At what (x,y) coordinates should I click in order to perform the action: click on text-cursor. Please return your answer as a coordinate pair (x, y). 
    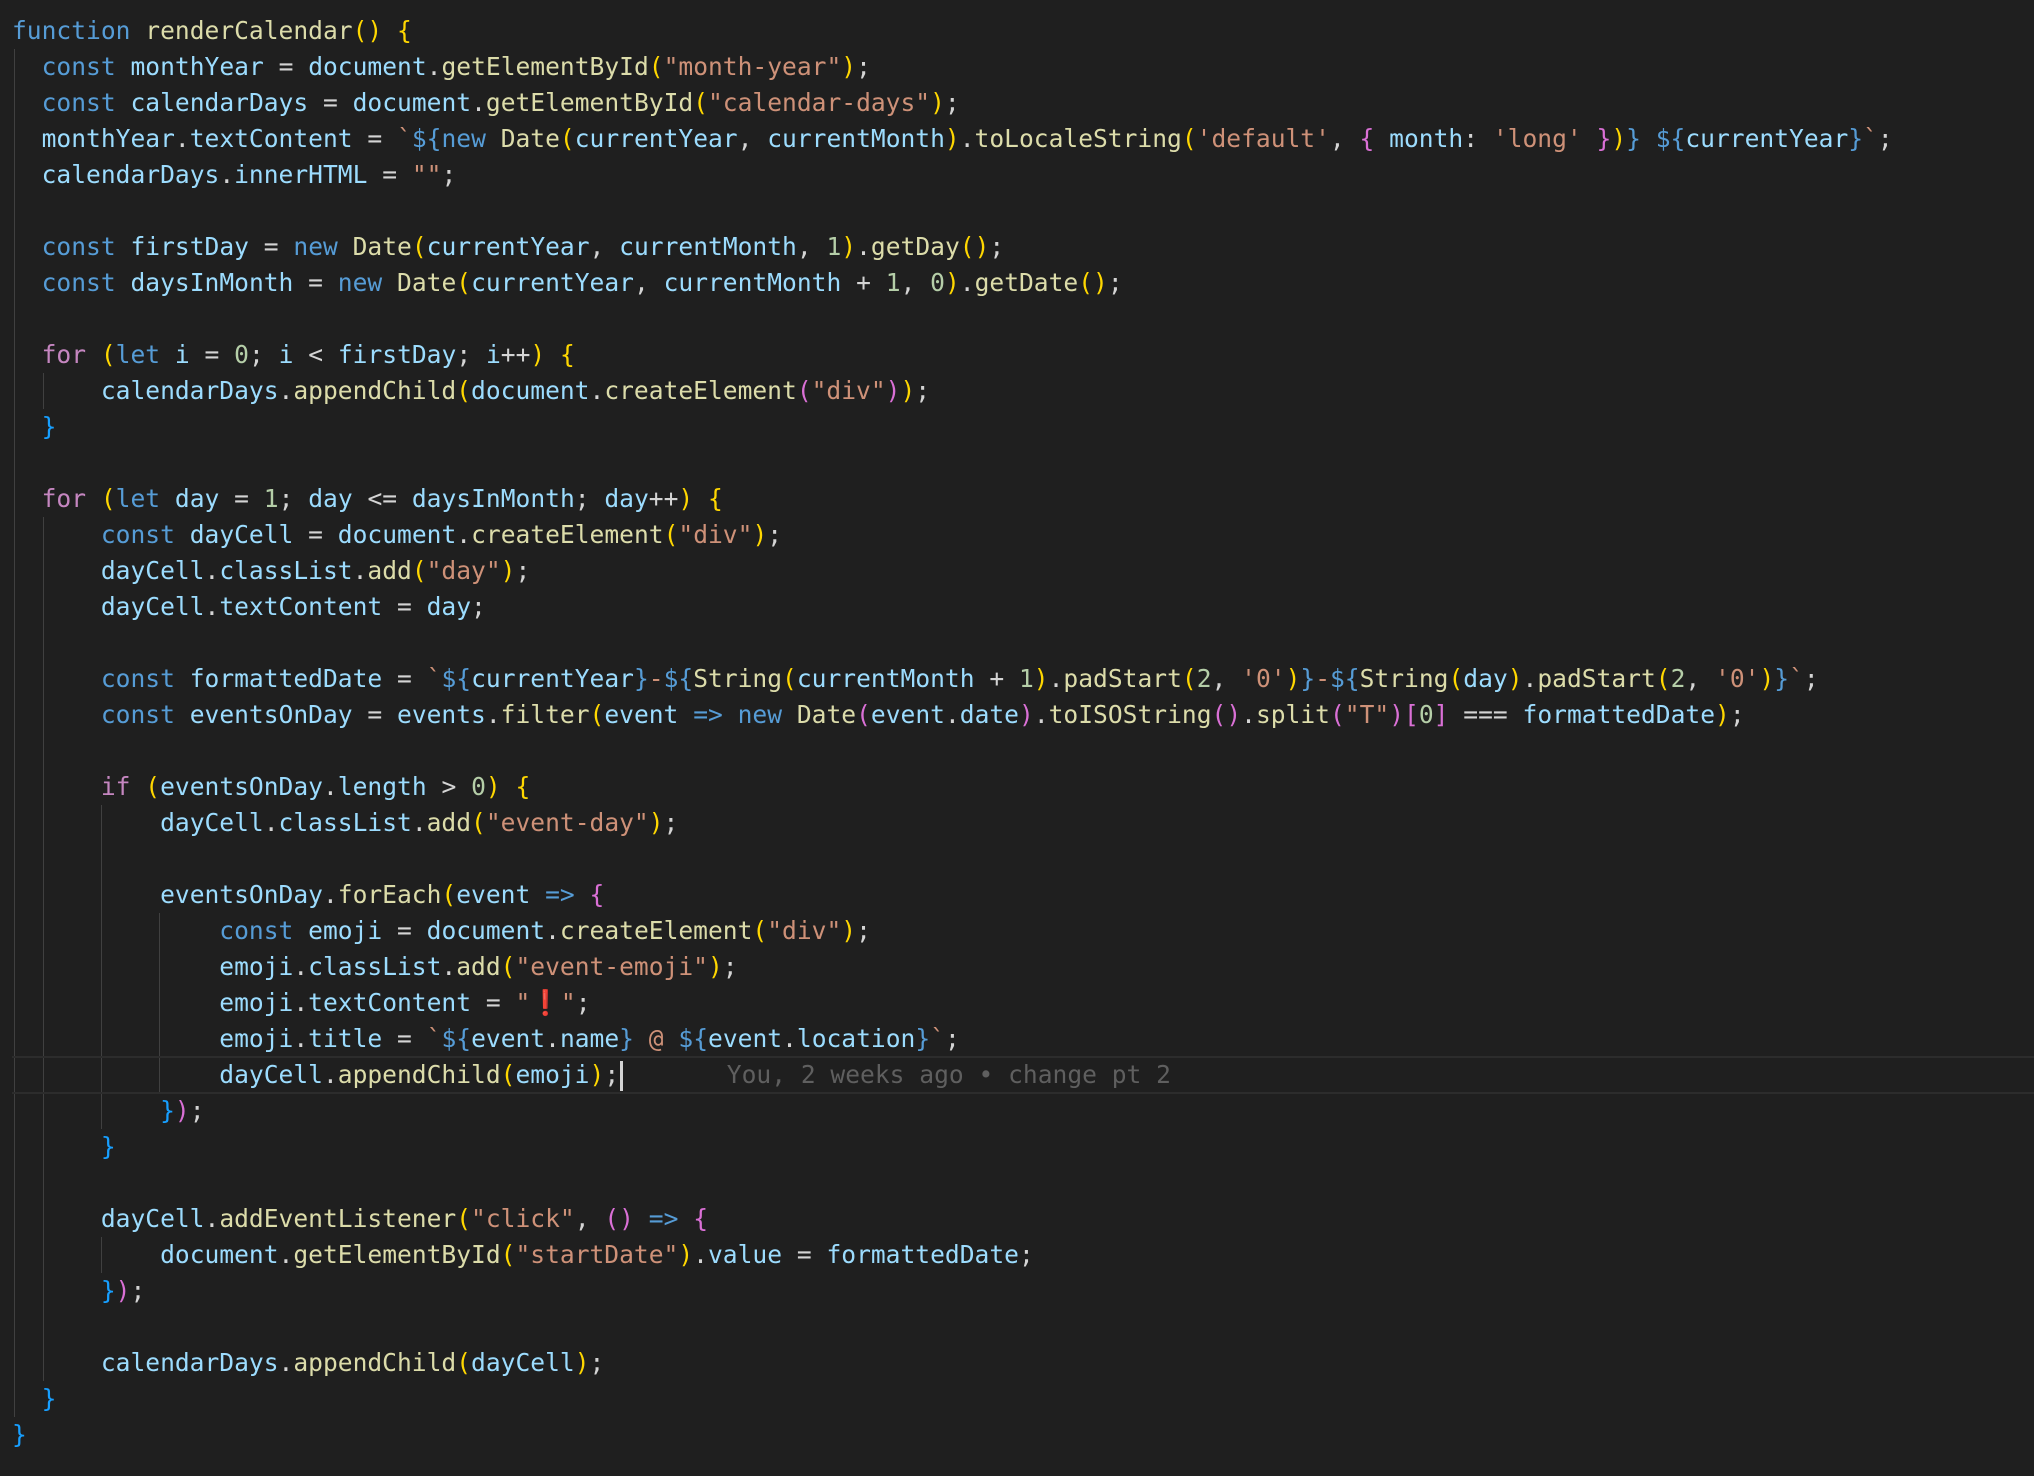
    Looking at the image, I should click on (622, 1076).